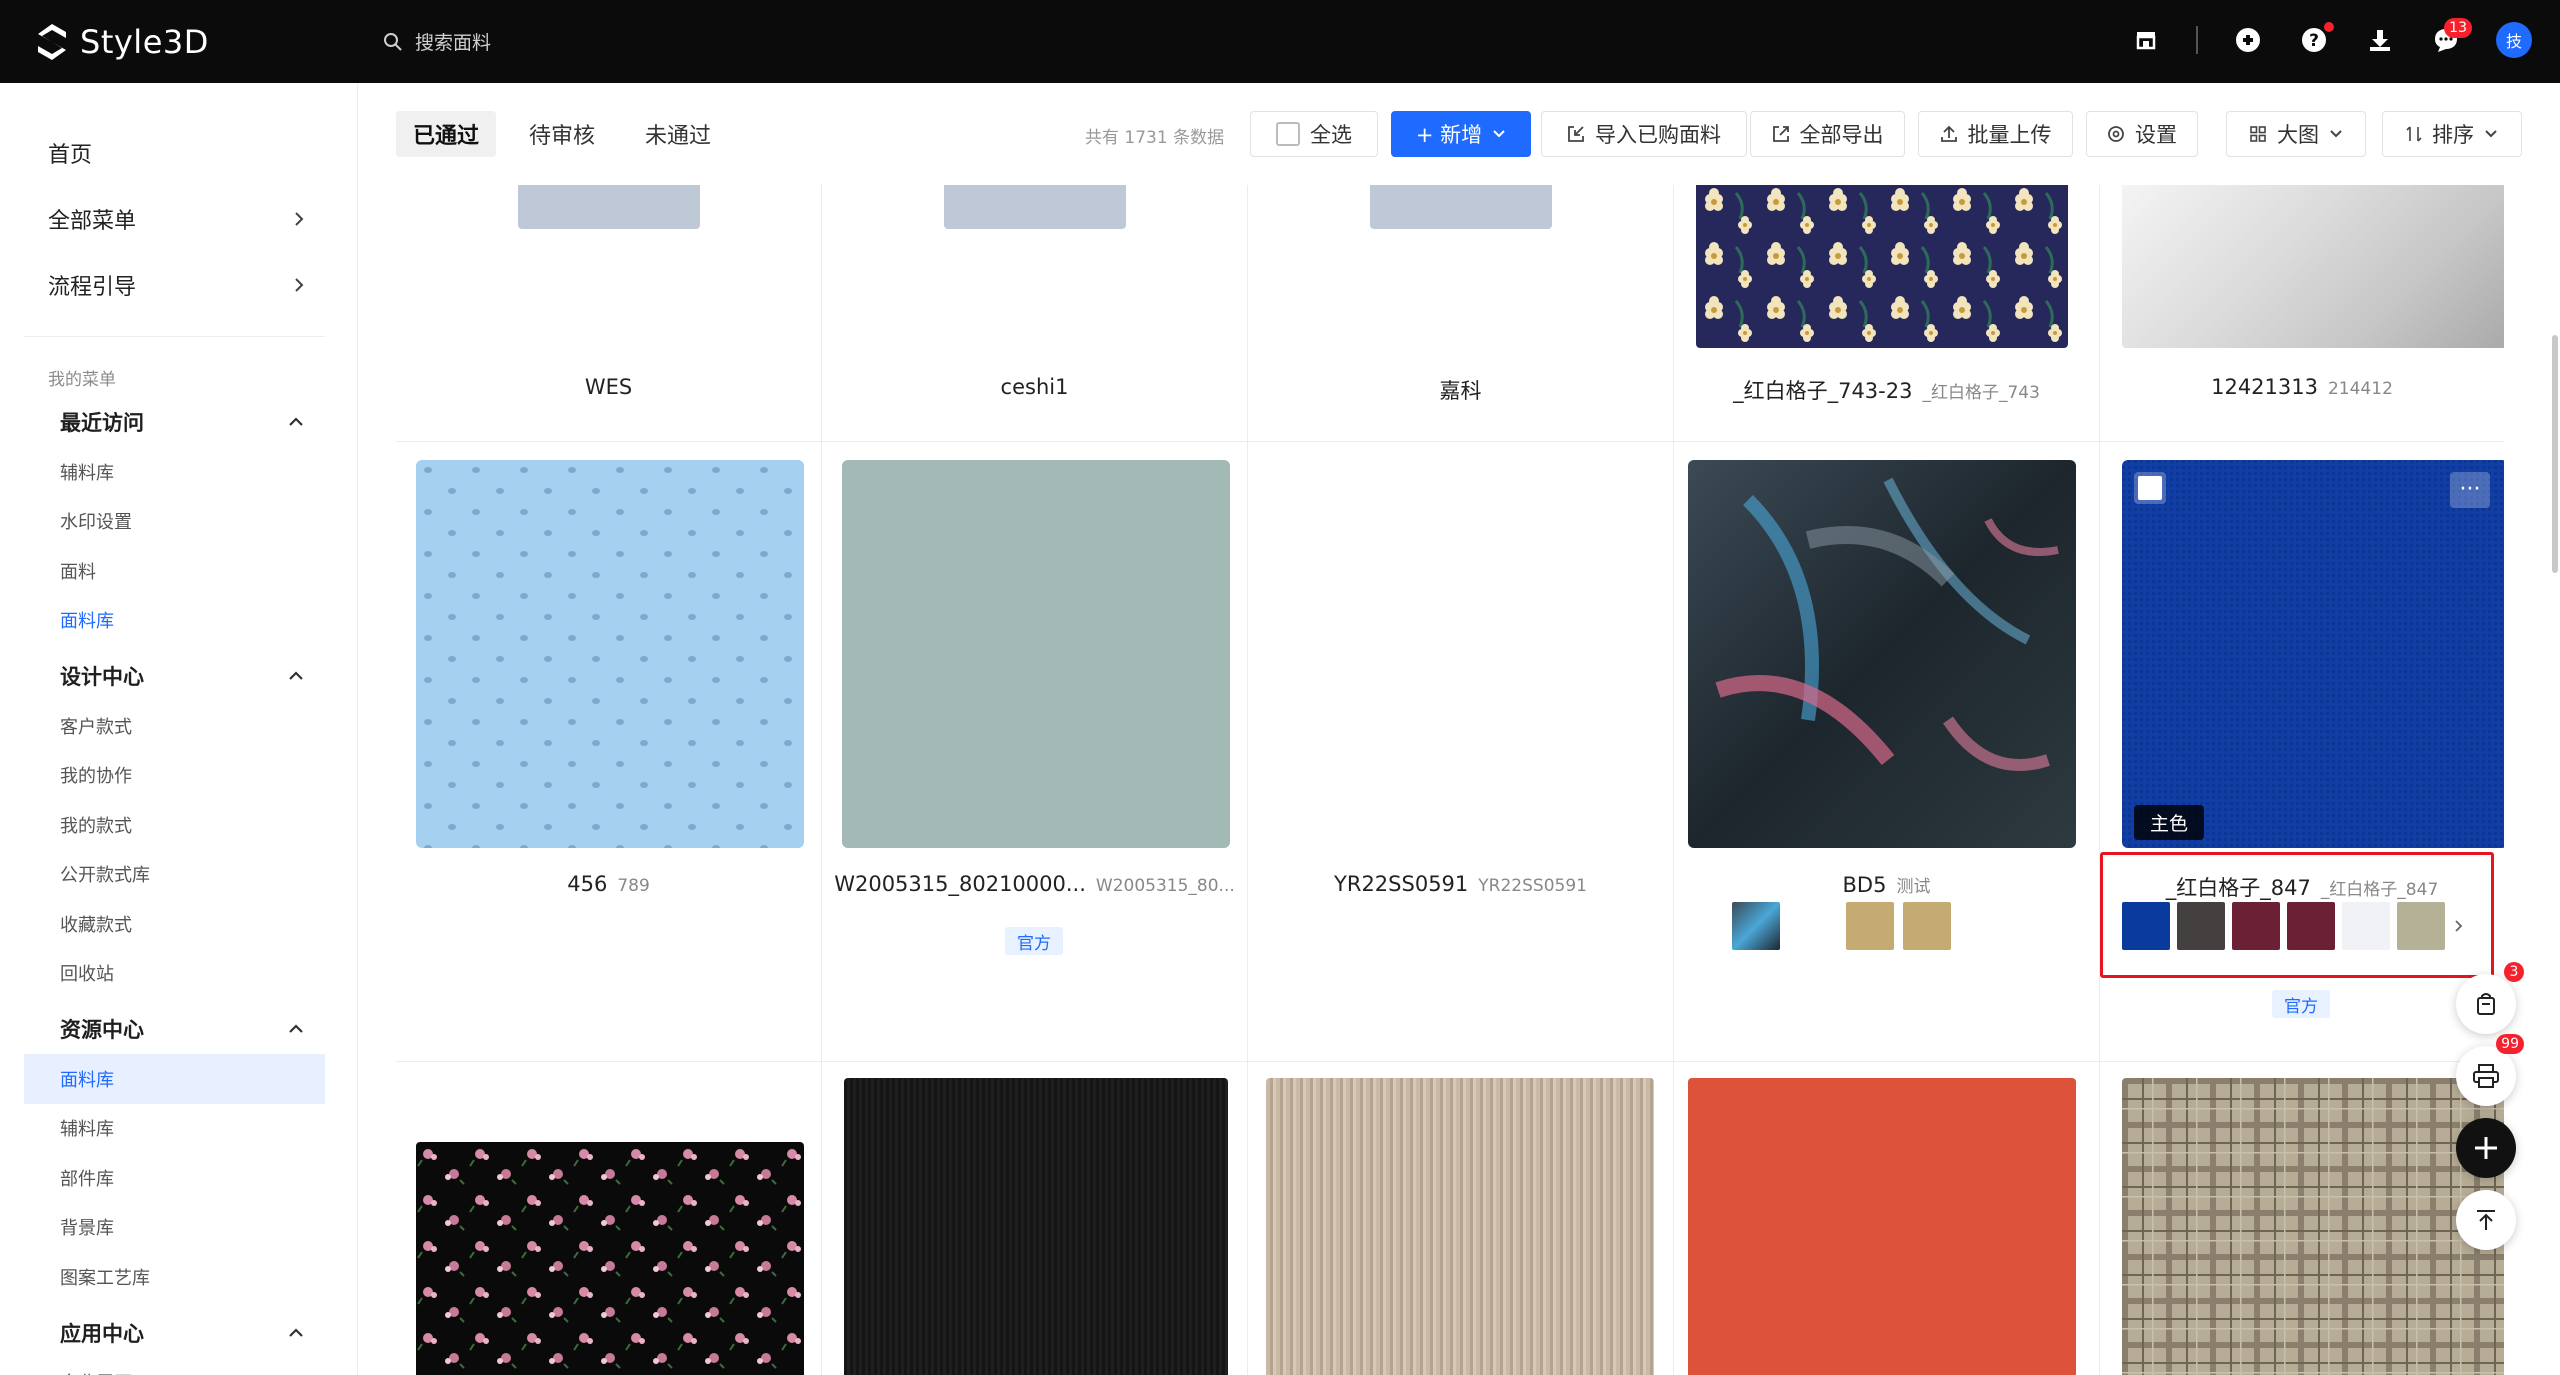 The width and height of the screenshot is (2560, 1375). What do you see at coordinates (2296, 134) in the screenshot?
I see `view-mode-select: 大图` at bounding box center [2296, 134].